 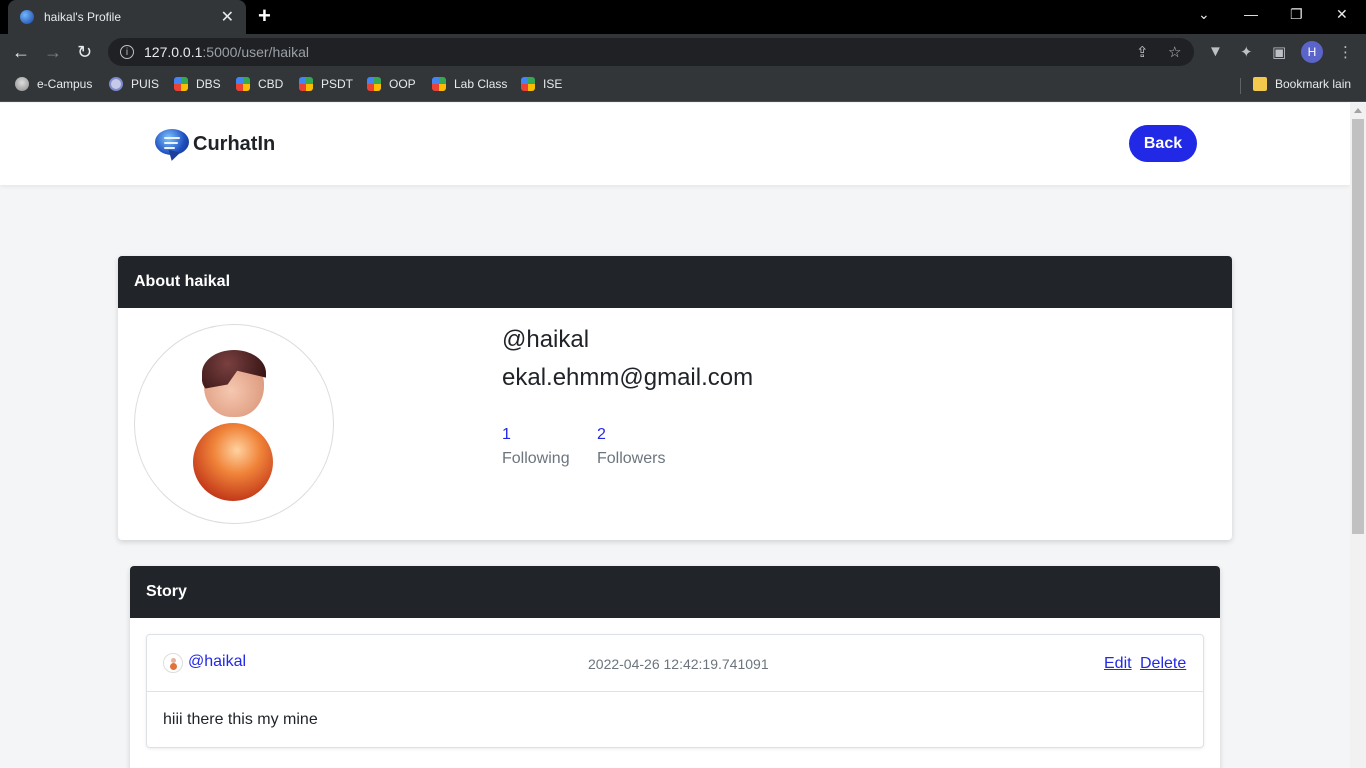 I want to click on post-author-link: @haikal, so click(x=217, y=662).